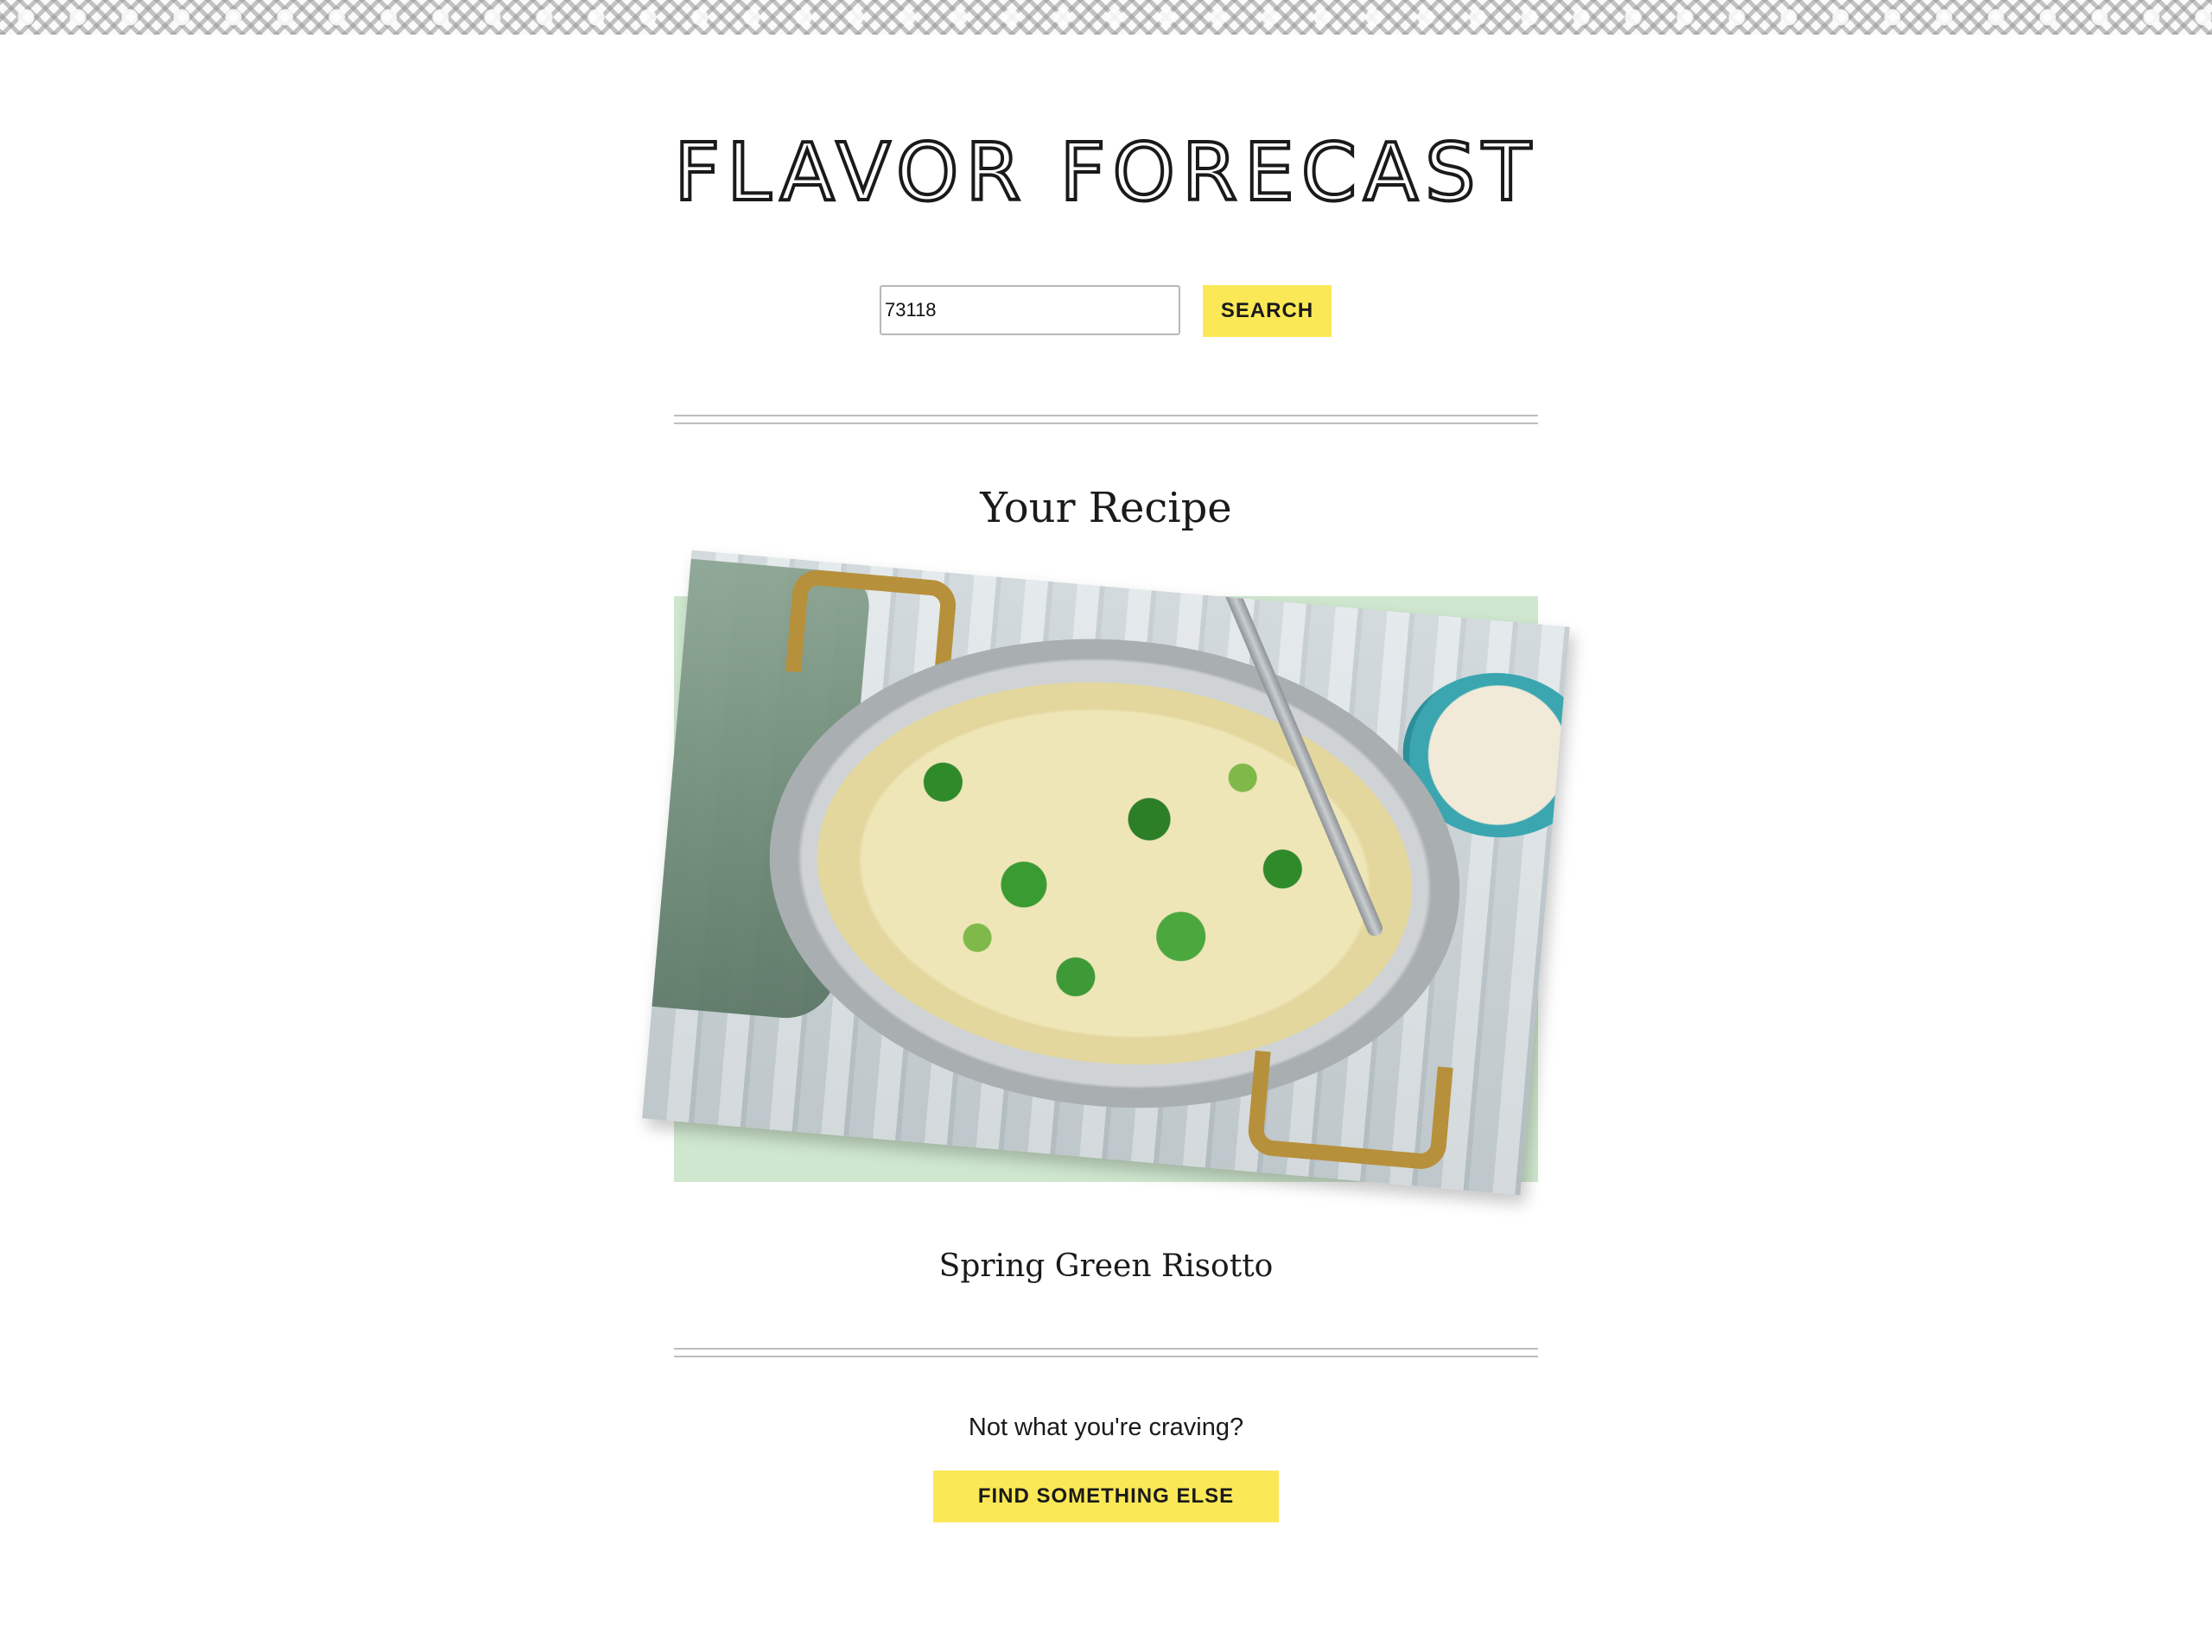  I want to click on recipe-name: Spring Green Risotto, so click(1106, 1267).